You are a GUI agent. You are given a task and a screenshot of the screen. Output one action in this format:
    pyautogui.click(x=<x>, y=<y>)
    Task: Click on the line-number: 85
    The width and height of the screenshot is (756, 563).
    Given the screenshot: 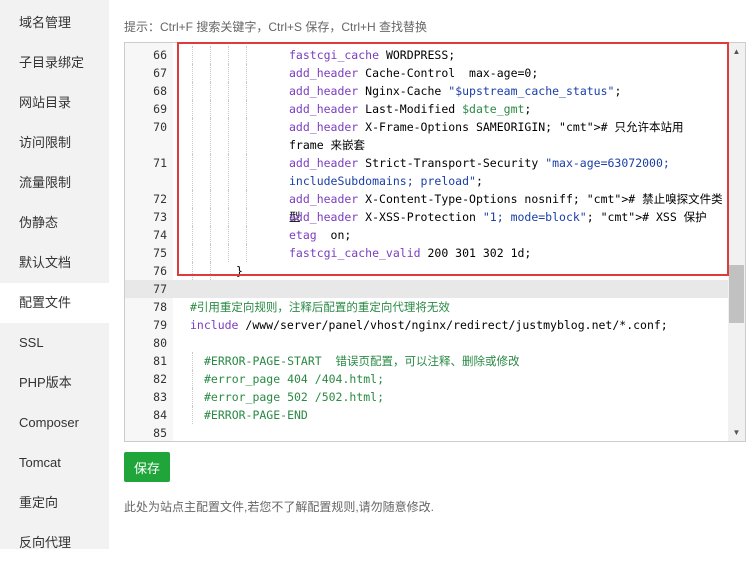 What is the action you would take?
    pyautogui.click(x=160, y=433)
    